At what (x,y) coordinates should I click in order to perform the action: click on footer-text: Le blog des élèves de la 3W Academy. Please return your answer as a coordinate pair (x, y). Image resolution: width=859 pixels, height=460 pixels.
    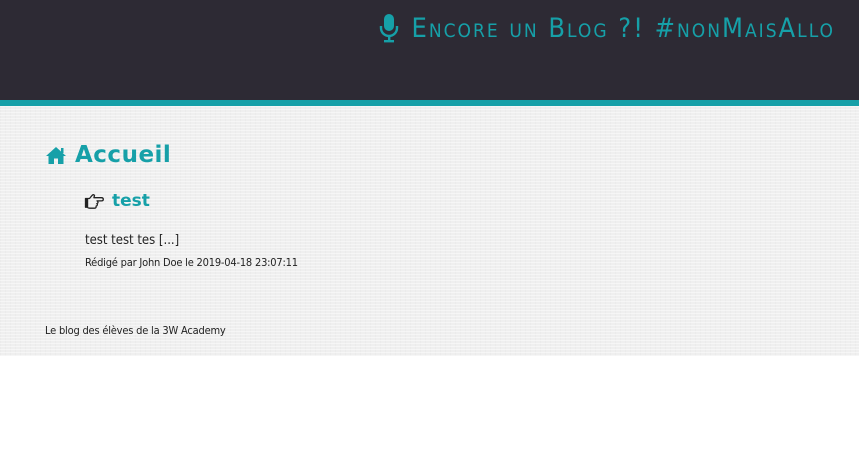
    Looking at the image, I should click on (135, 330).